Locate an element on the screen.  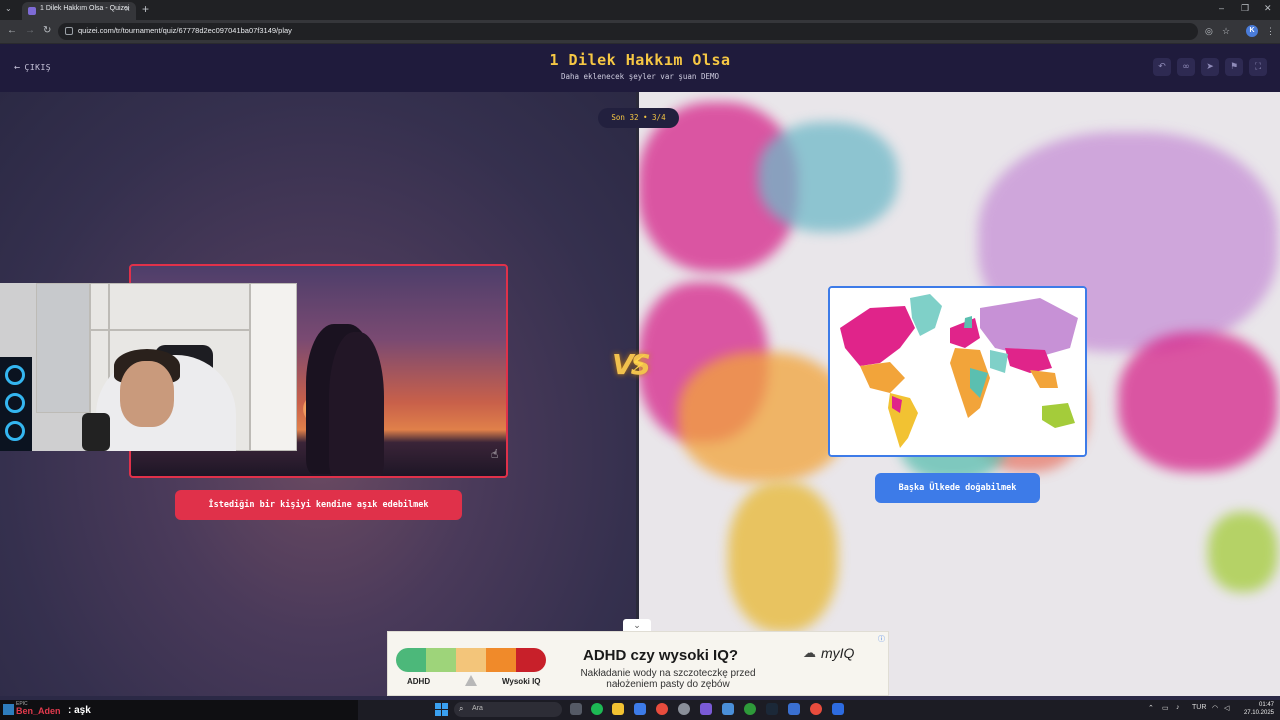
tray-chevron-icon: ⌃ is located at coordinates (1151, 708).